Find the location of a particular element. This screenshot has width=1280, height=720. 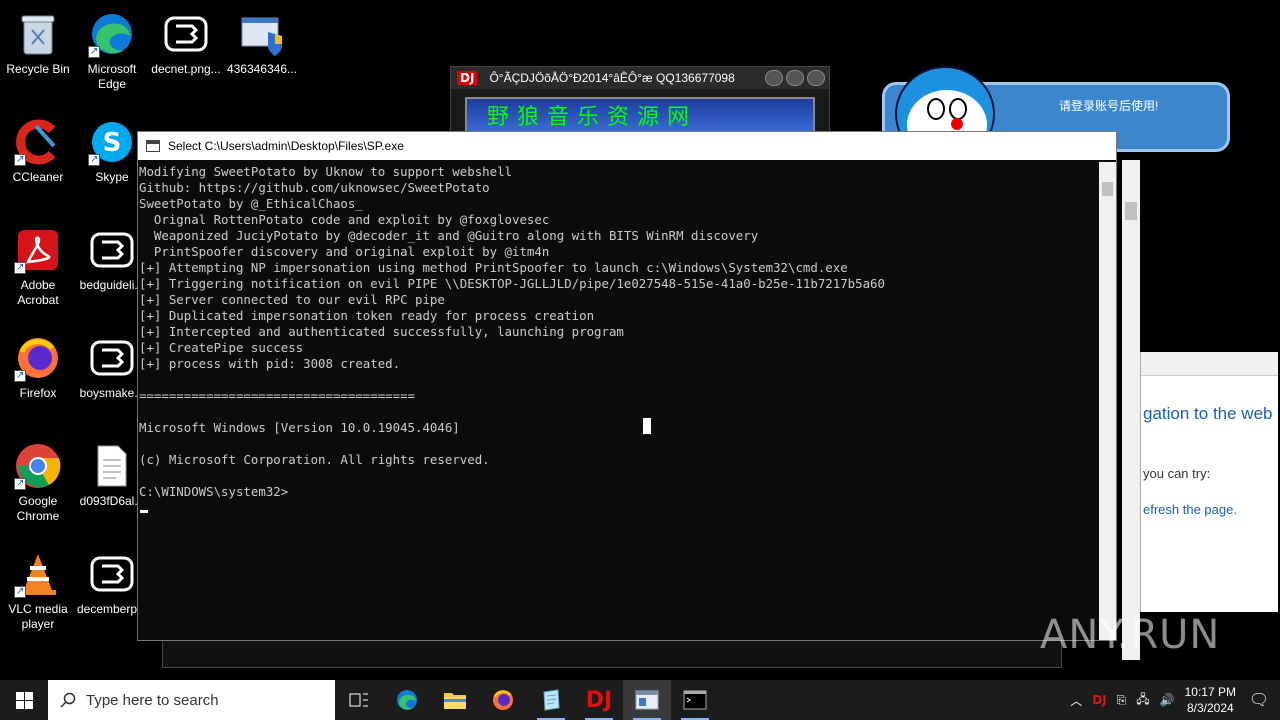

text-file-icon is located at coordinates (112, 466).